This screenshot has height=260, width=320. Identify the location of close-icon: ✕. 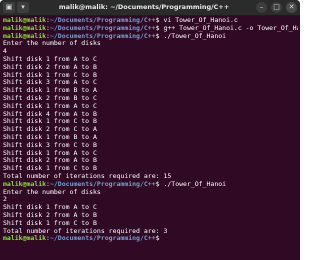
(291, 7).